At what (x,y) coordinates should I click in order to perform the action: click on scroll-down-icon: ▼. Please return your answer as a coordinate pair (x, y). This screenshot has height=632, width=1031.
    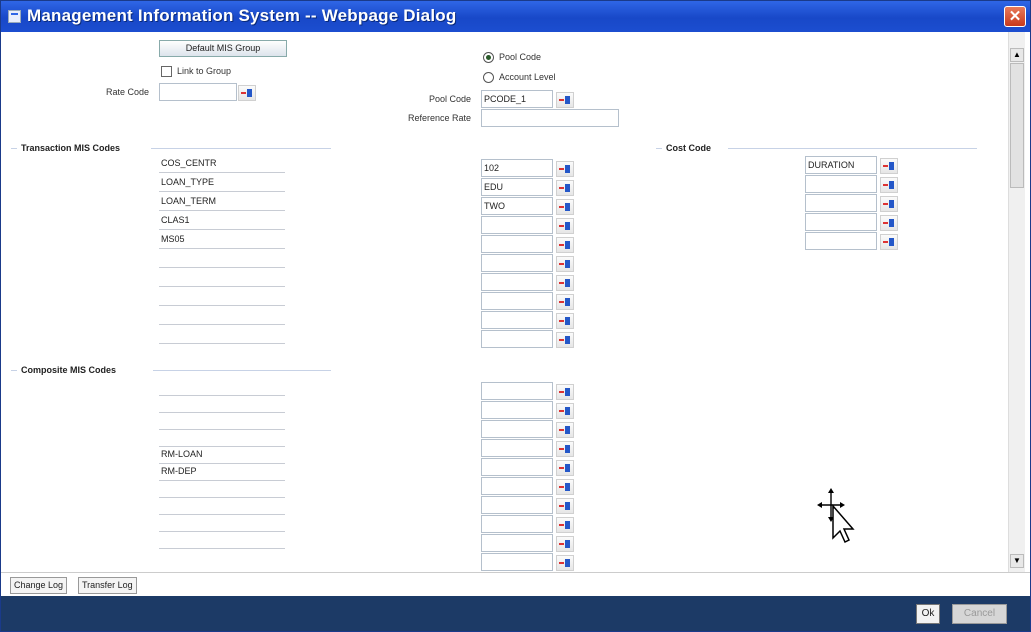
    Looking at the image, I should click on (1017, 561).